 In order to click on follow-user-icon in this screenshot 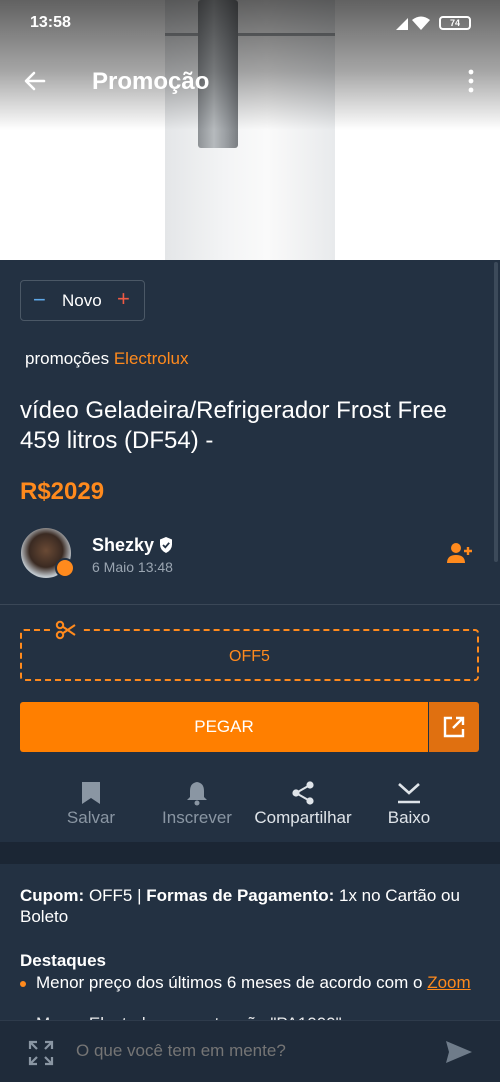, I will do `click(460, 555)`.